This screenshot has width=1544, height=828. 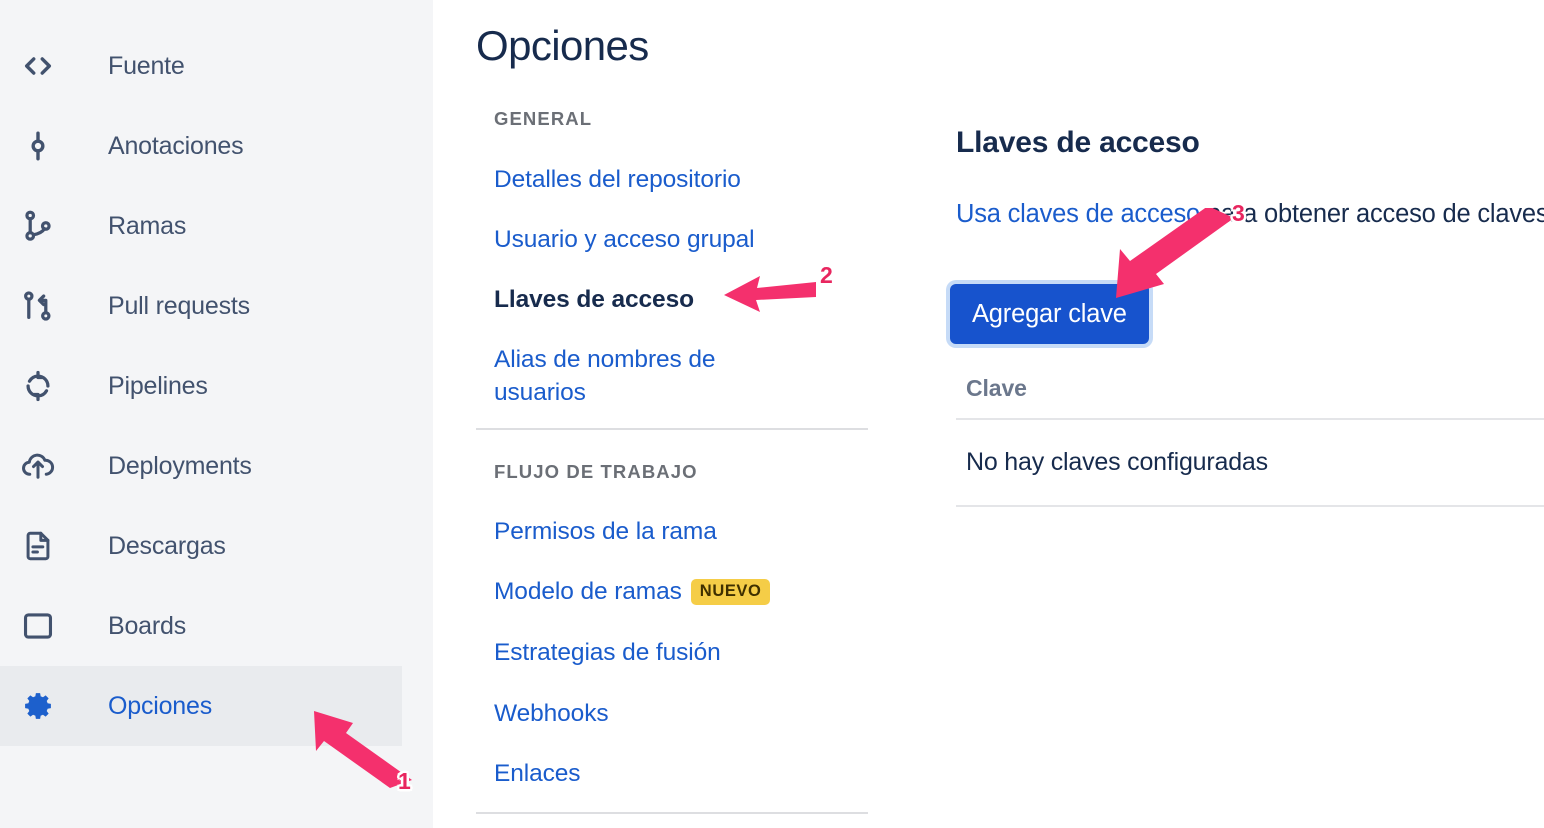 I want to click on options-group-heading-general: GENERAL, so click(x=543, y=118).